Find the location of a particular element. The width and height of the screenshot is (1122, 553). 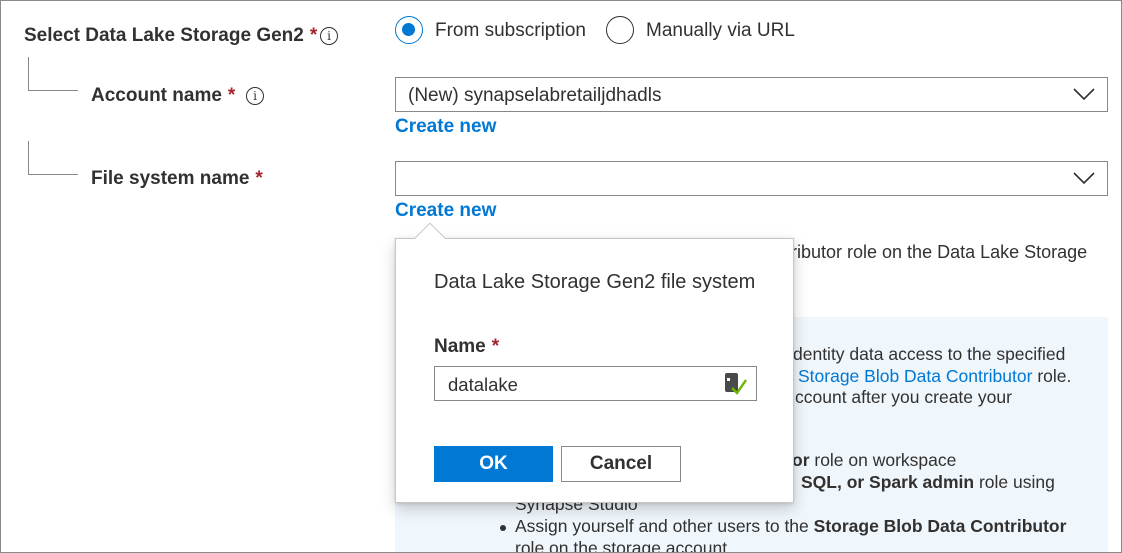

name-field-label: Name * is located at coordinates (466, 347).